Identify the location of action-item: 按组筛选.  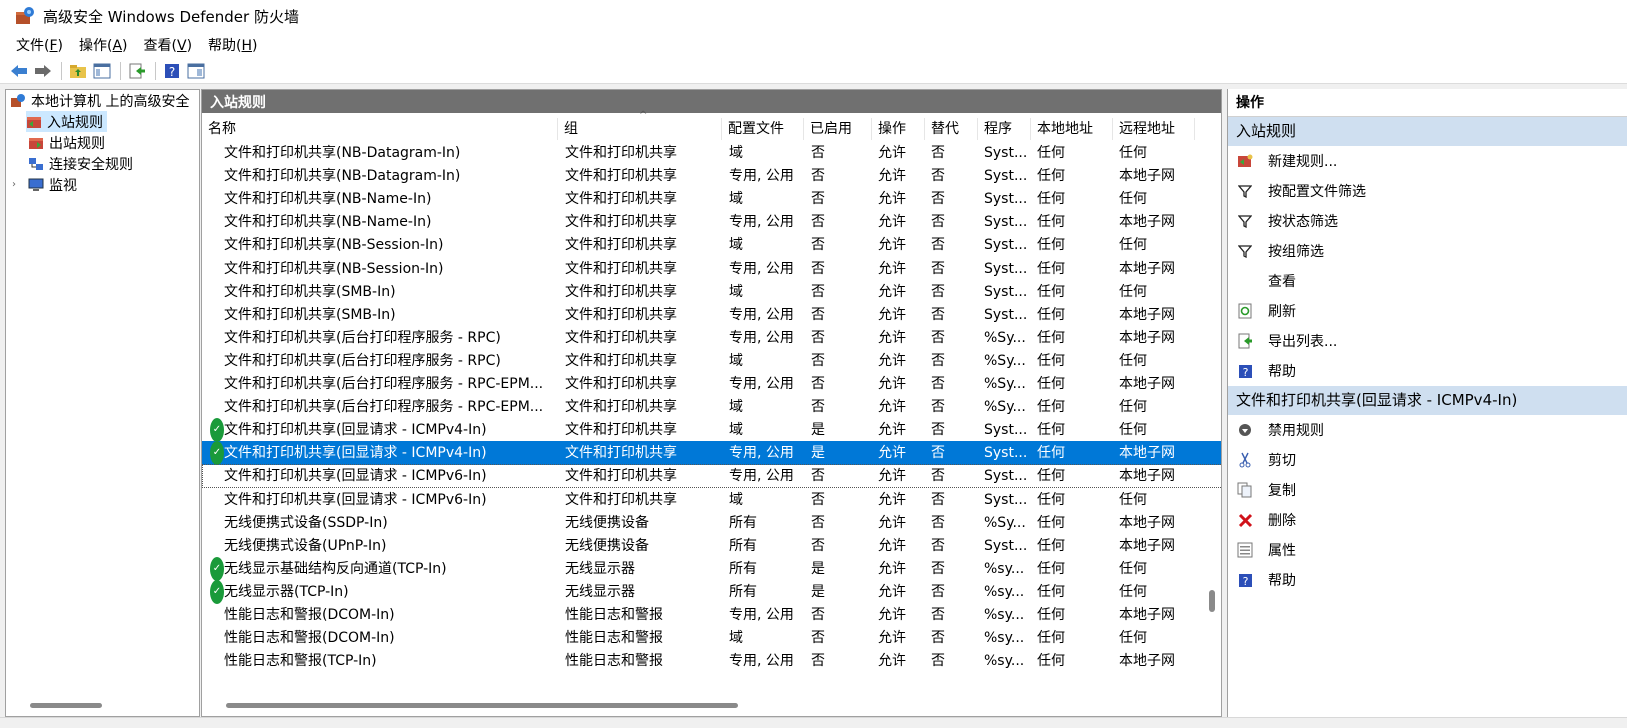
(1427, 251).